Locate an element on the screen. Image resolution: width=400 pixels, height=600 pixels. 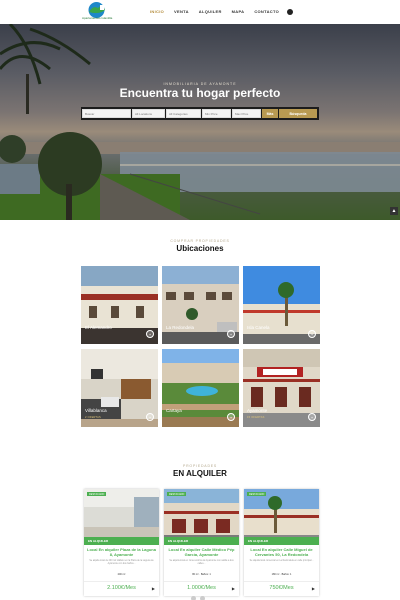
property-meta: 200 m² is located at coordinates (121, 574).